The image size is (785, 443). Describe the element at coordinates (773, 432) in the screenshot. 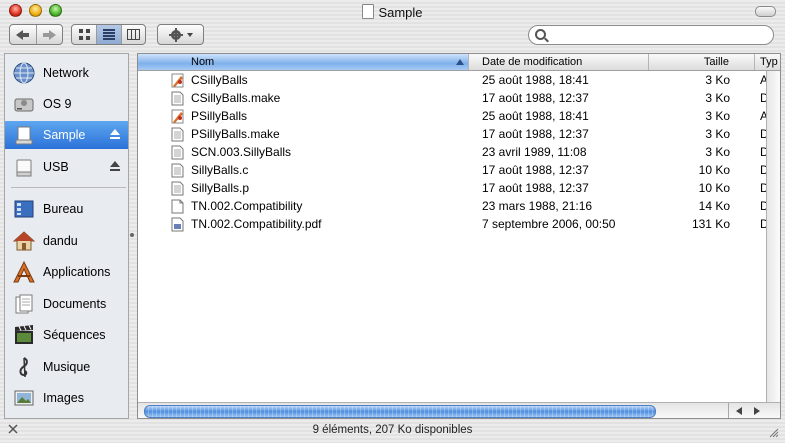

I see `resize-grip-icon` at that location.